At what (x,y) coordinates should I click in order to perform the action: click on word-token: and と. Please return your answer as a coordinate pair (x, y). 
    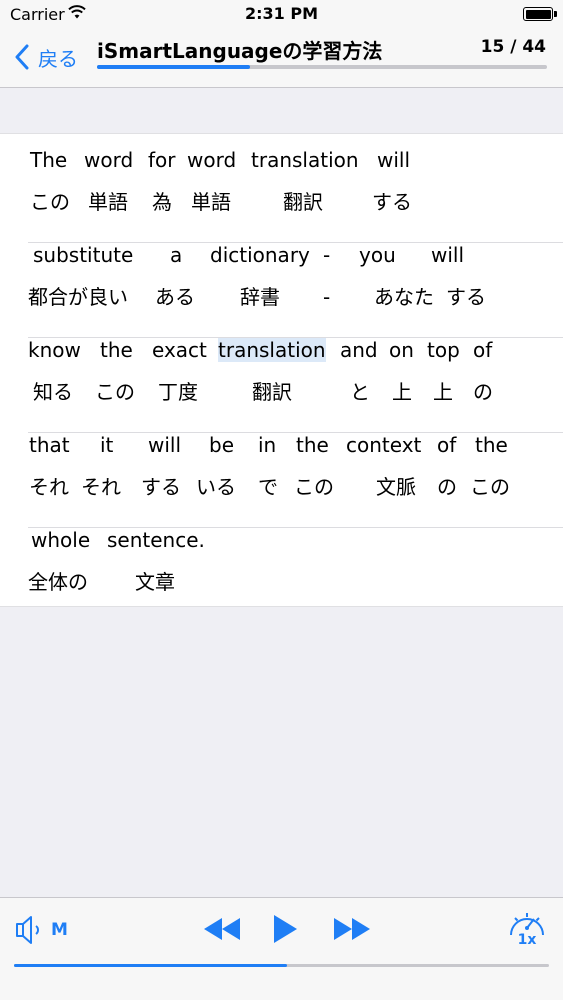
    Looking at the image, I should click on (359, 371).